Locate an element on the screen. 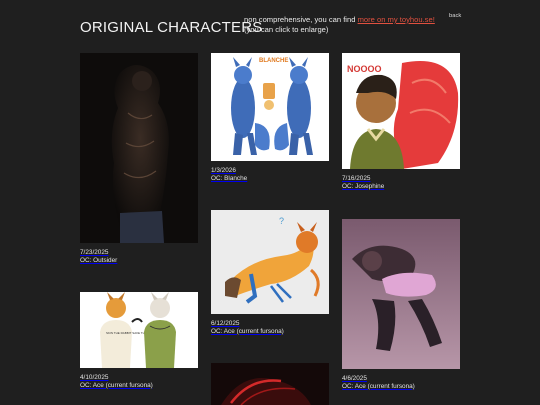  caption-josephine: 7/16/2025 OC: Josephine is located at coordinates (401, 182).